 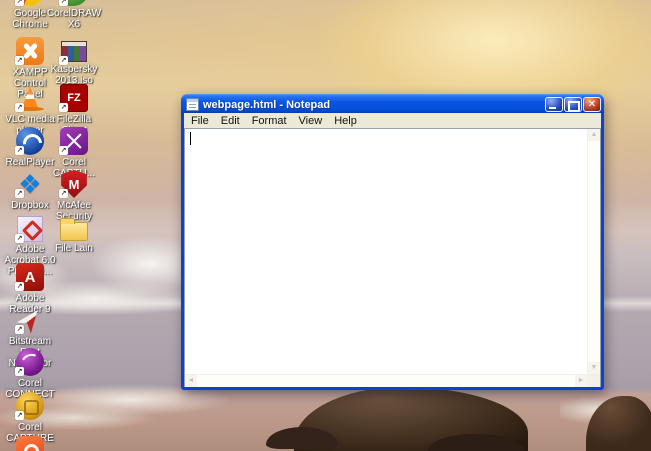 I want to click on shore-foam-right, so click(x=605, y=418).